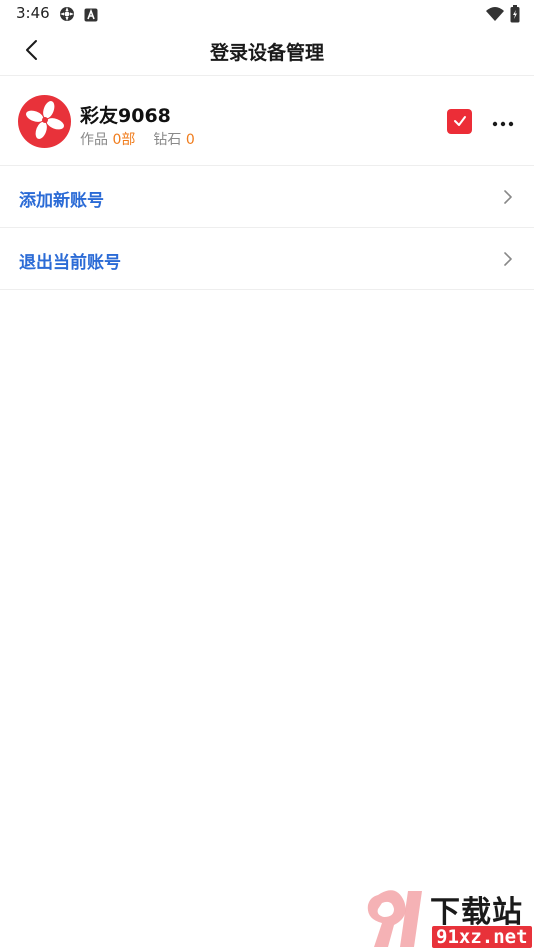 Image resolution: width=534 pixels, height=950 pixels. I want to click on battery-icon, so click(515, 16).